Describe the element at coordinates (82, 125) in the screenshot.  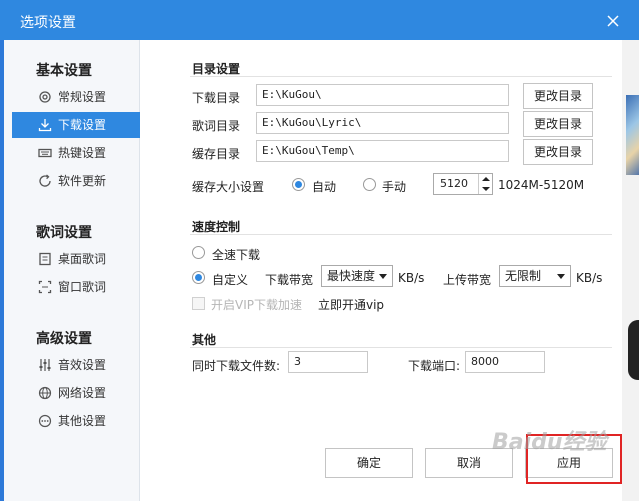
I see `sidebar-item-label: 下载设置` at that location.